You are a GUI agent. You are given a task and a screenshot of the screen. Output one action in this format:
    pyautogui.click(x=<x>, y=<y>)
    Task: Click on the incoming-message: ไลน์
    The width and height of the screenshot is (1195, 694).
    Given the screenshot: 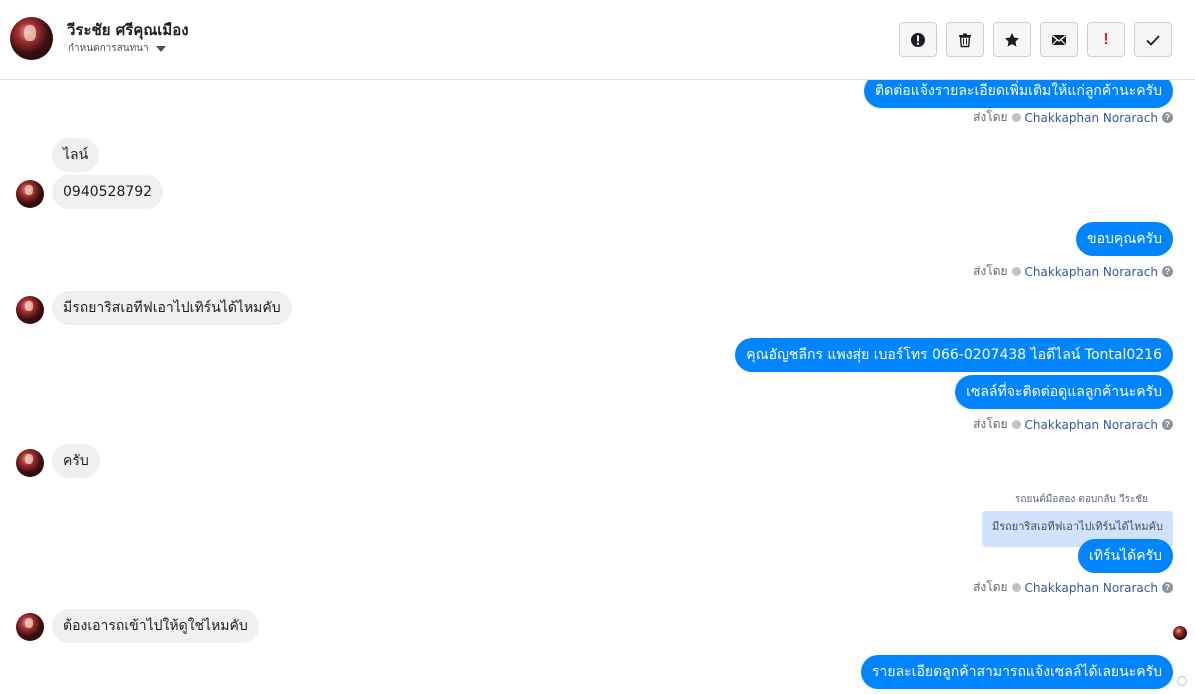 What is the action you would take?
    pyautogui.click(x=76, y=155)
    